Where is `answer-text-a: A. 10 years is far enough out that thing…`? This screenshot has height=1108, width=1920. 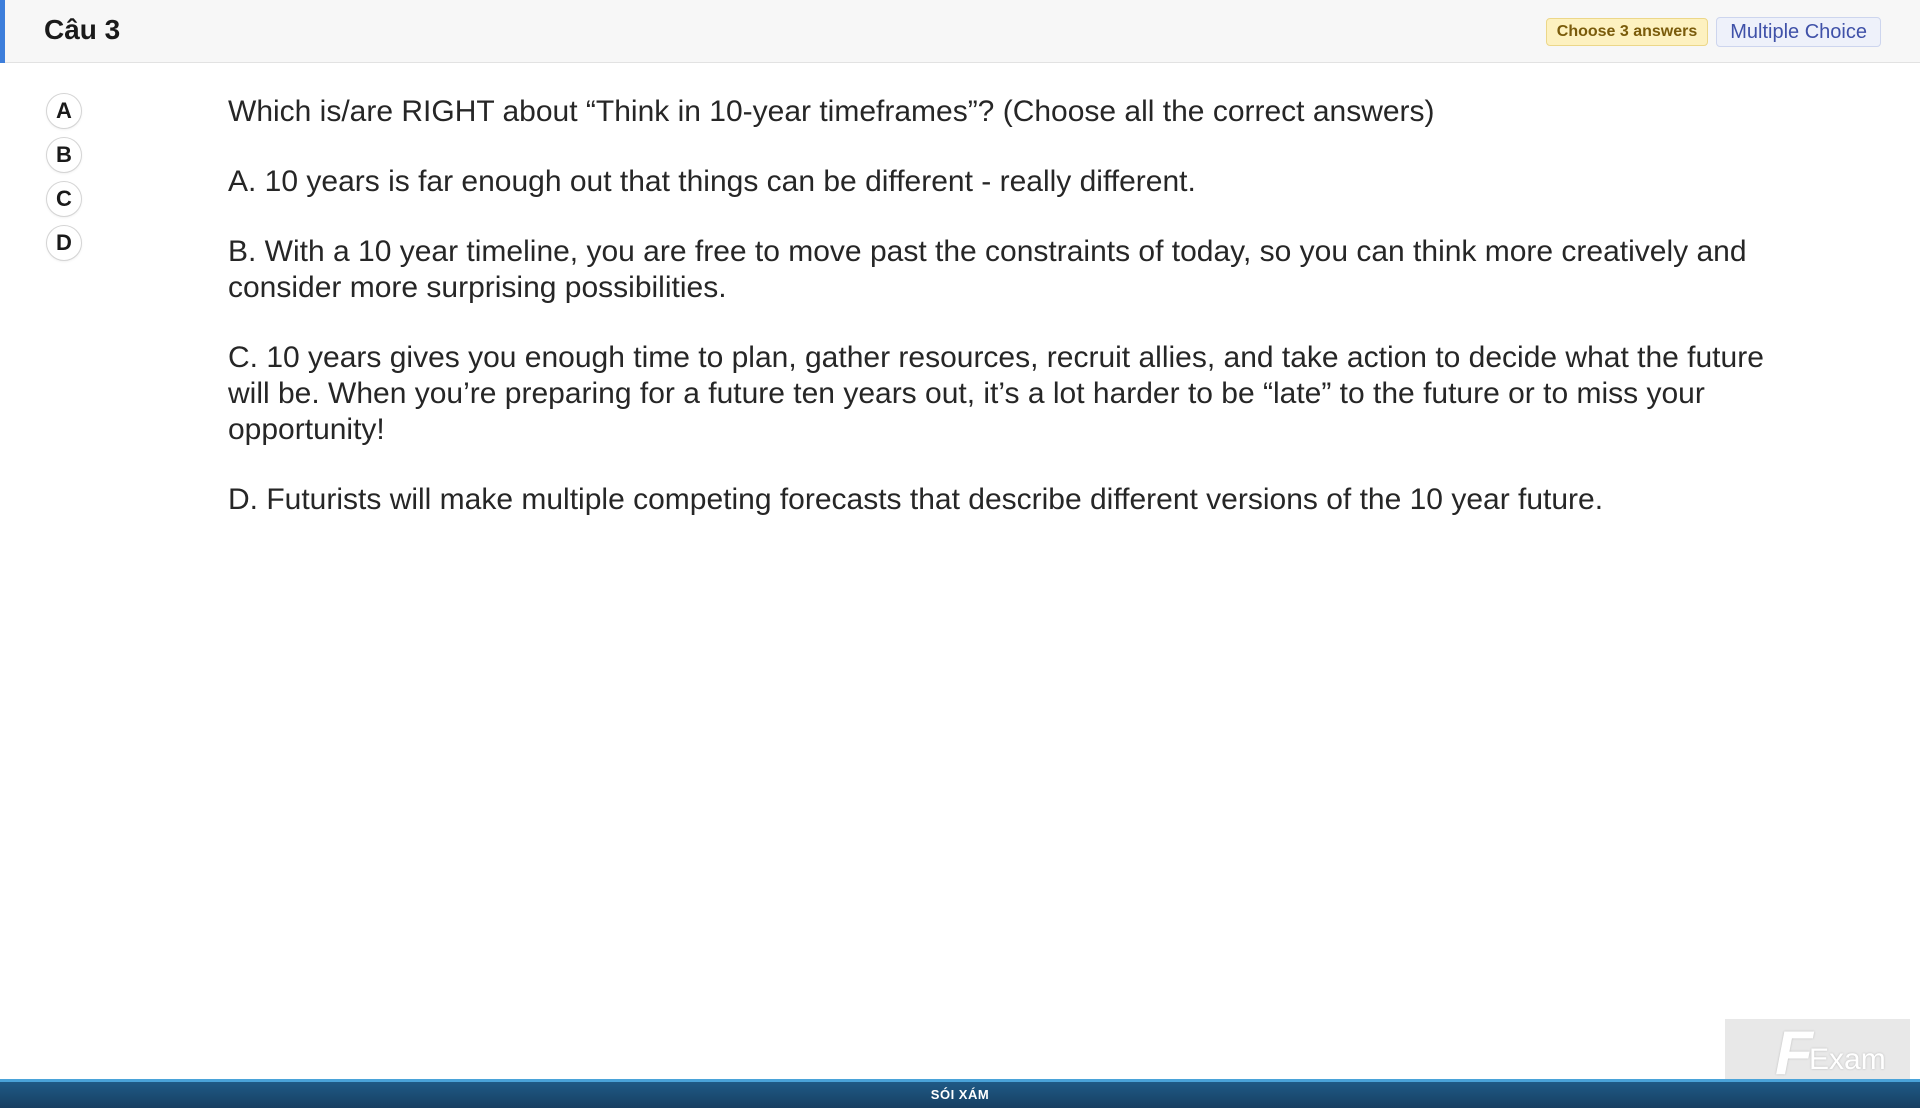 answer-text-a: A. 10 years is far enough out that thing… is located at coordinates (712, 181).